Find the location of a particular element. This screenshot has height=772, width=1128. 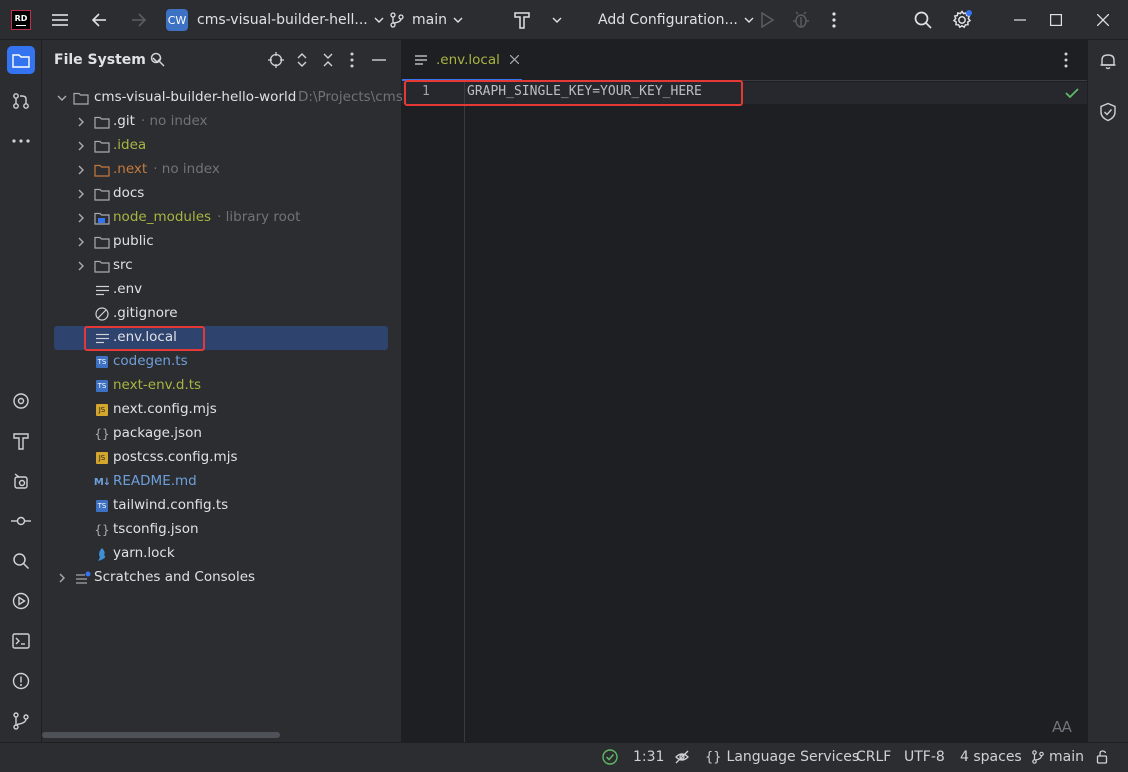

tree-folder-row: node_modules · library root is located at coordinates (216, 218).